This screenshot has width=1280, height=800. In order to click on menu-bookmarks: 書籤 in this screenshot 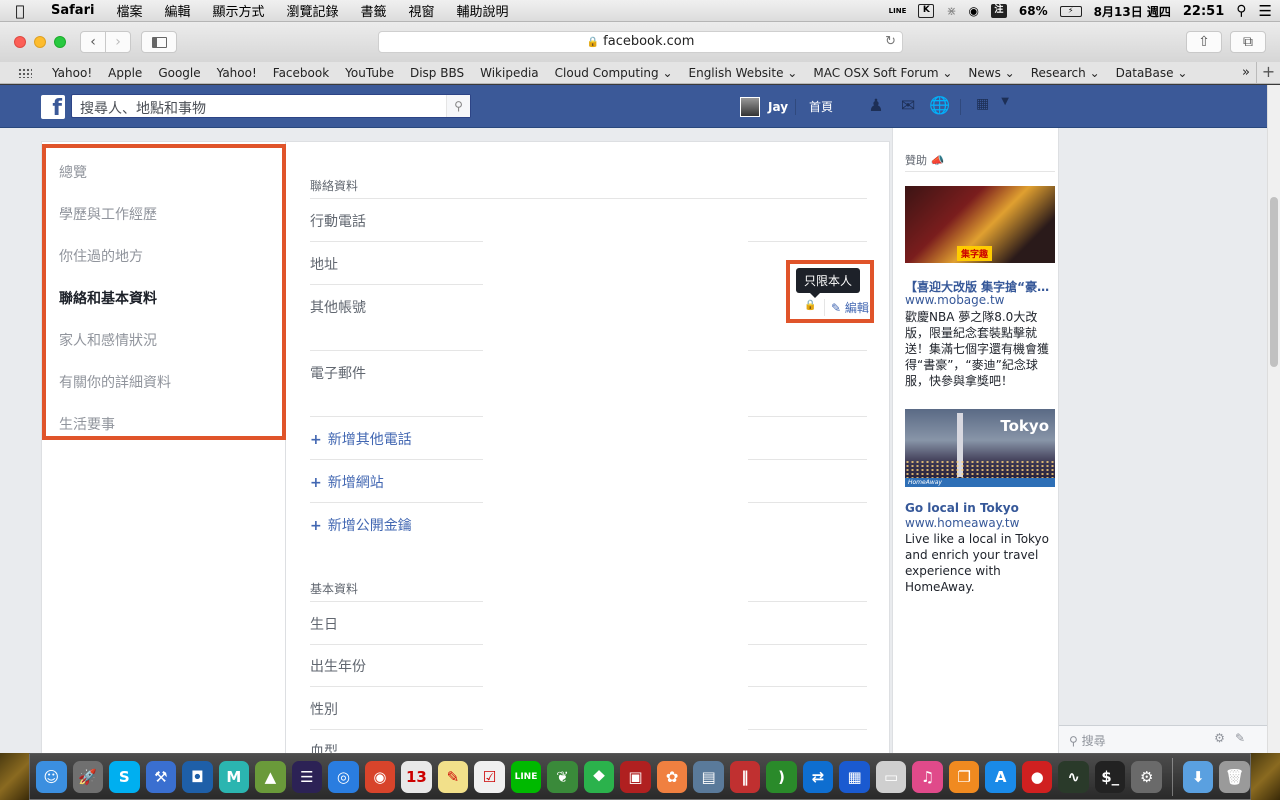, I will do `click(374, 10)`.